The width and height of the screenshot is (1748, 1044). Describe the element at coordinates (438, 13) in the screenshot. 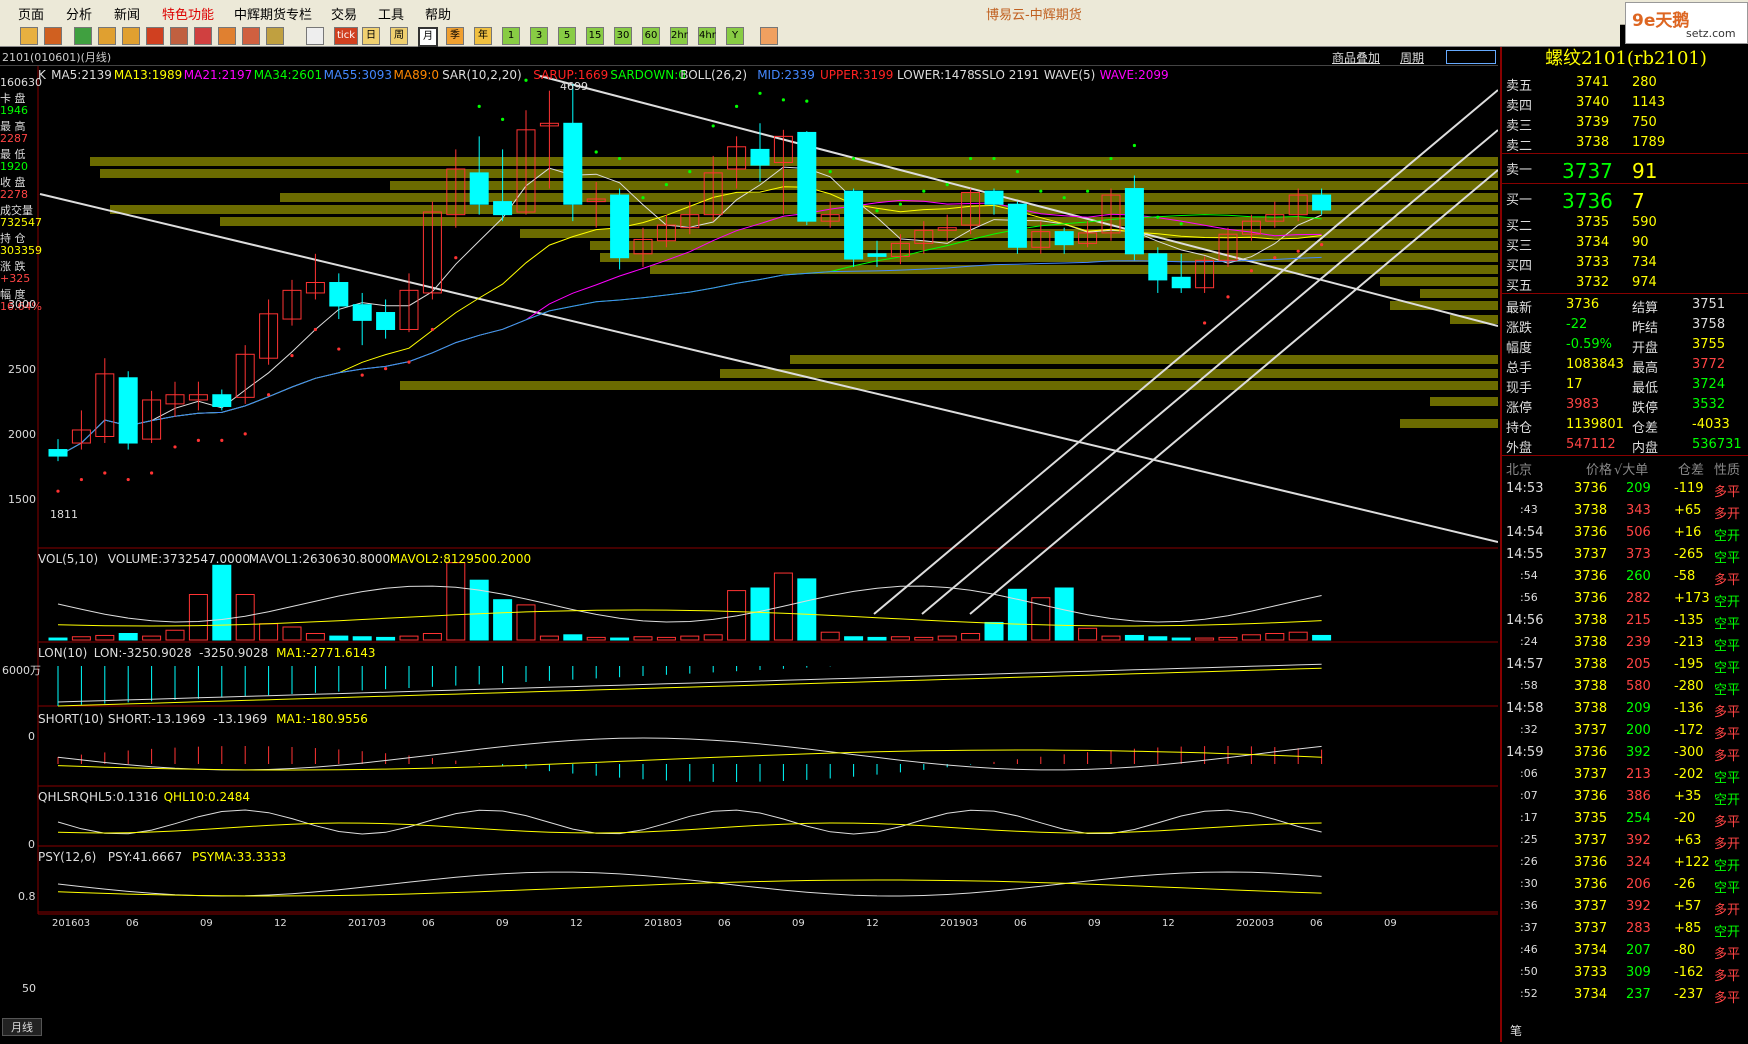

I see `menu-help: 帮助` at that location.